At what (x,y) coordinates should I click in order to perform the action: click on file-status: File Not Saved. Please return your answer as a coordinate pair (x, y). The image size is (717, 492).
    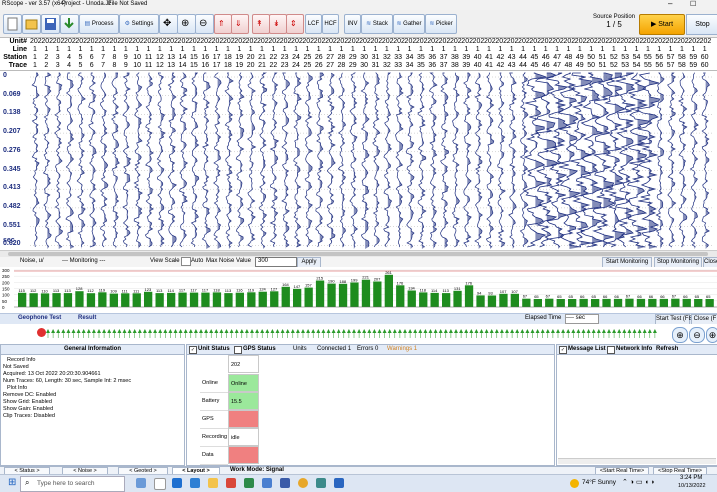
    Looking at the image, I should click on (128, 4).